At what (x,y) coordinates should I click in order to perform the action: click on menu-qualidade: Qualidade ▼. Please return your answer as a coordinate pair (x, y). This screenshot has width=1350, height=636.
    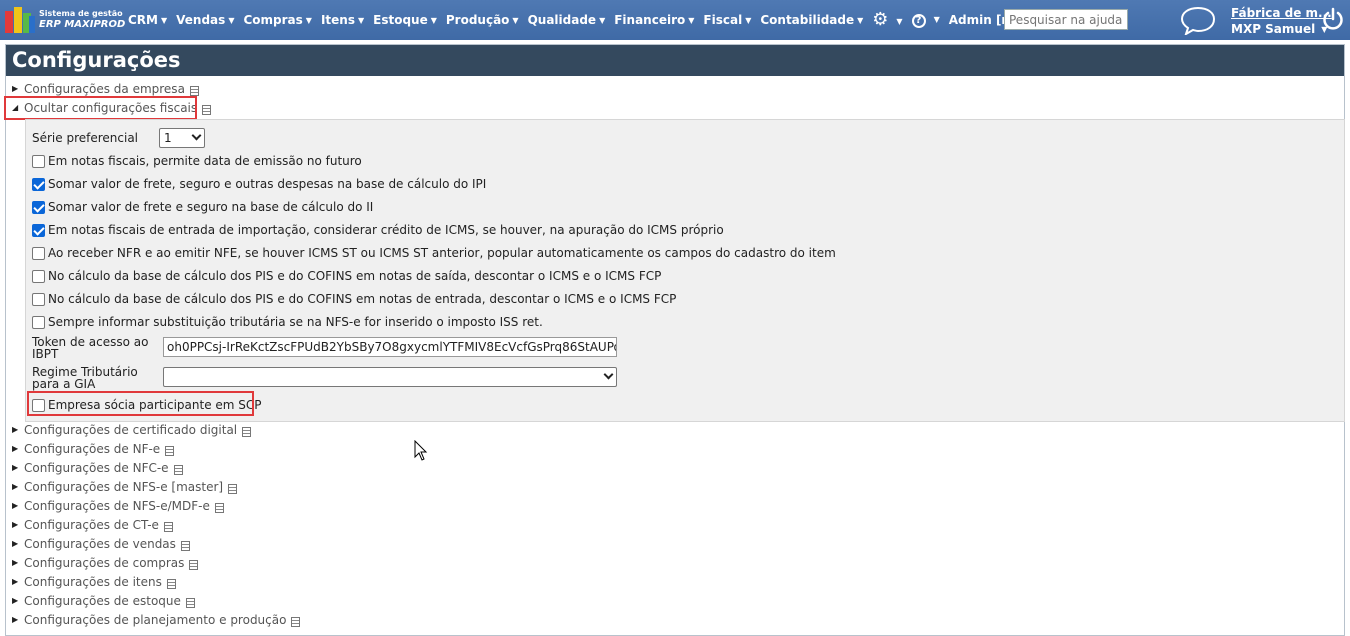
    Looking at the image, I should click on (567, 20).